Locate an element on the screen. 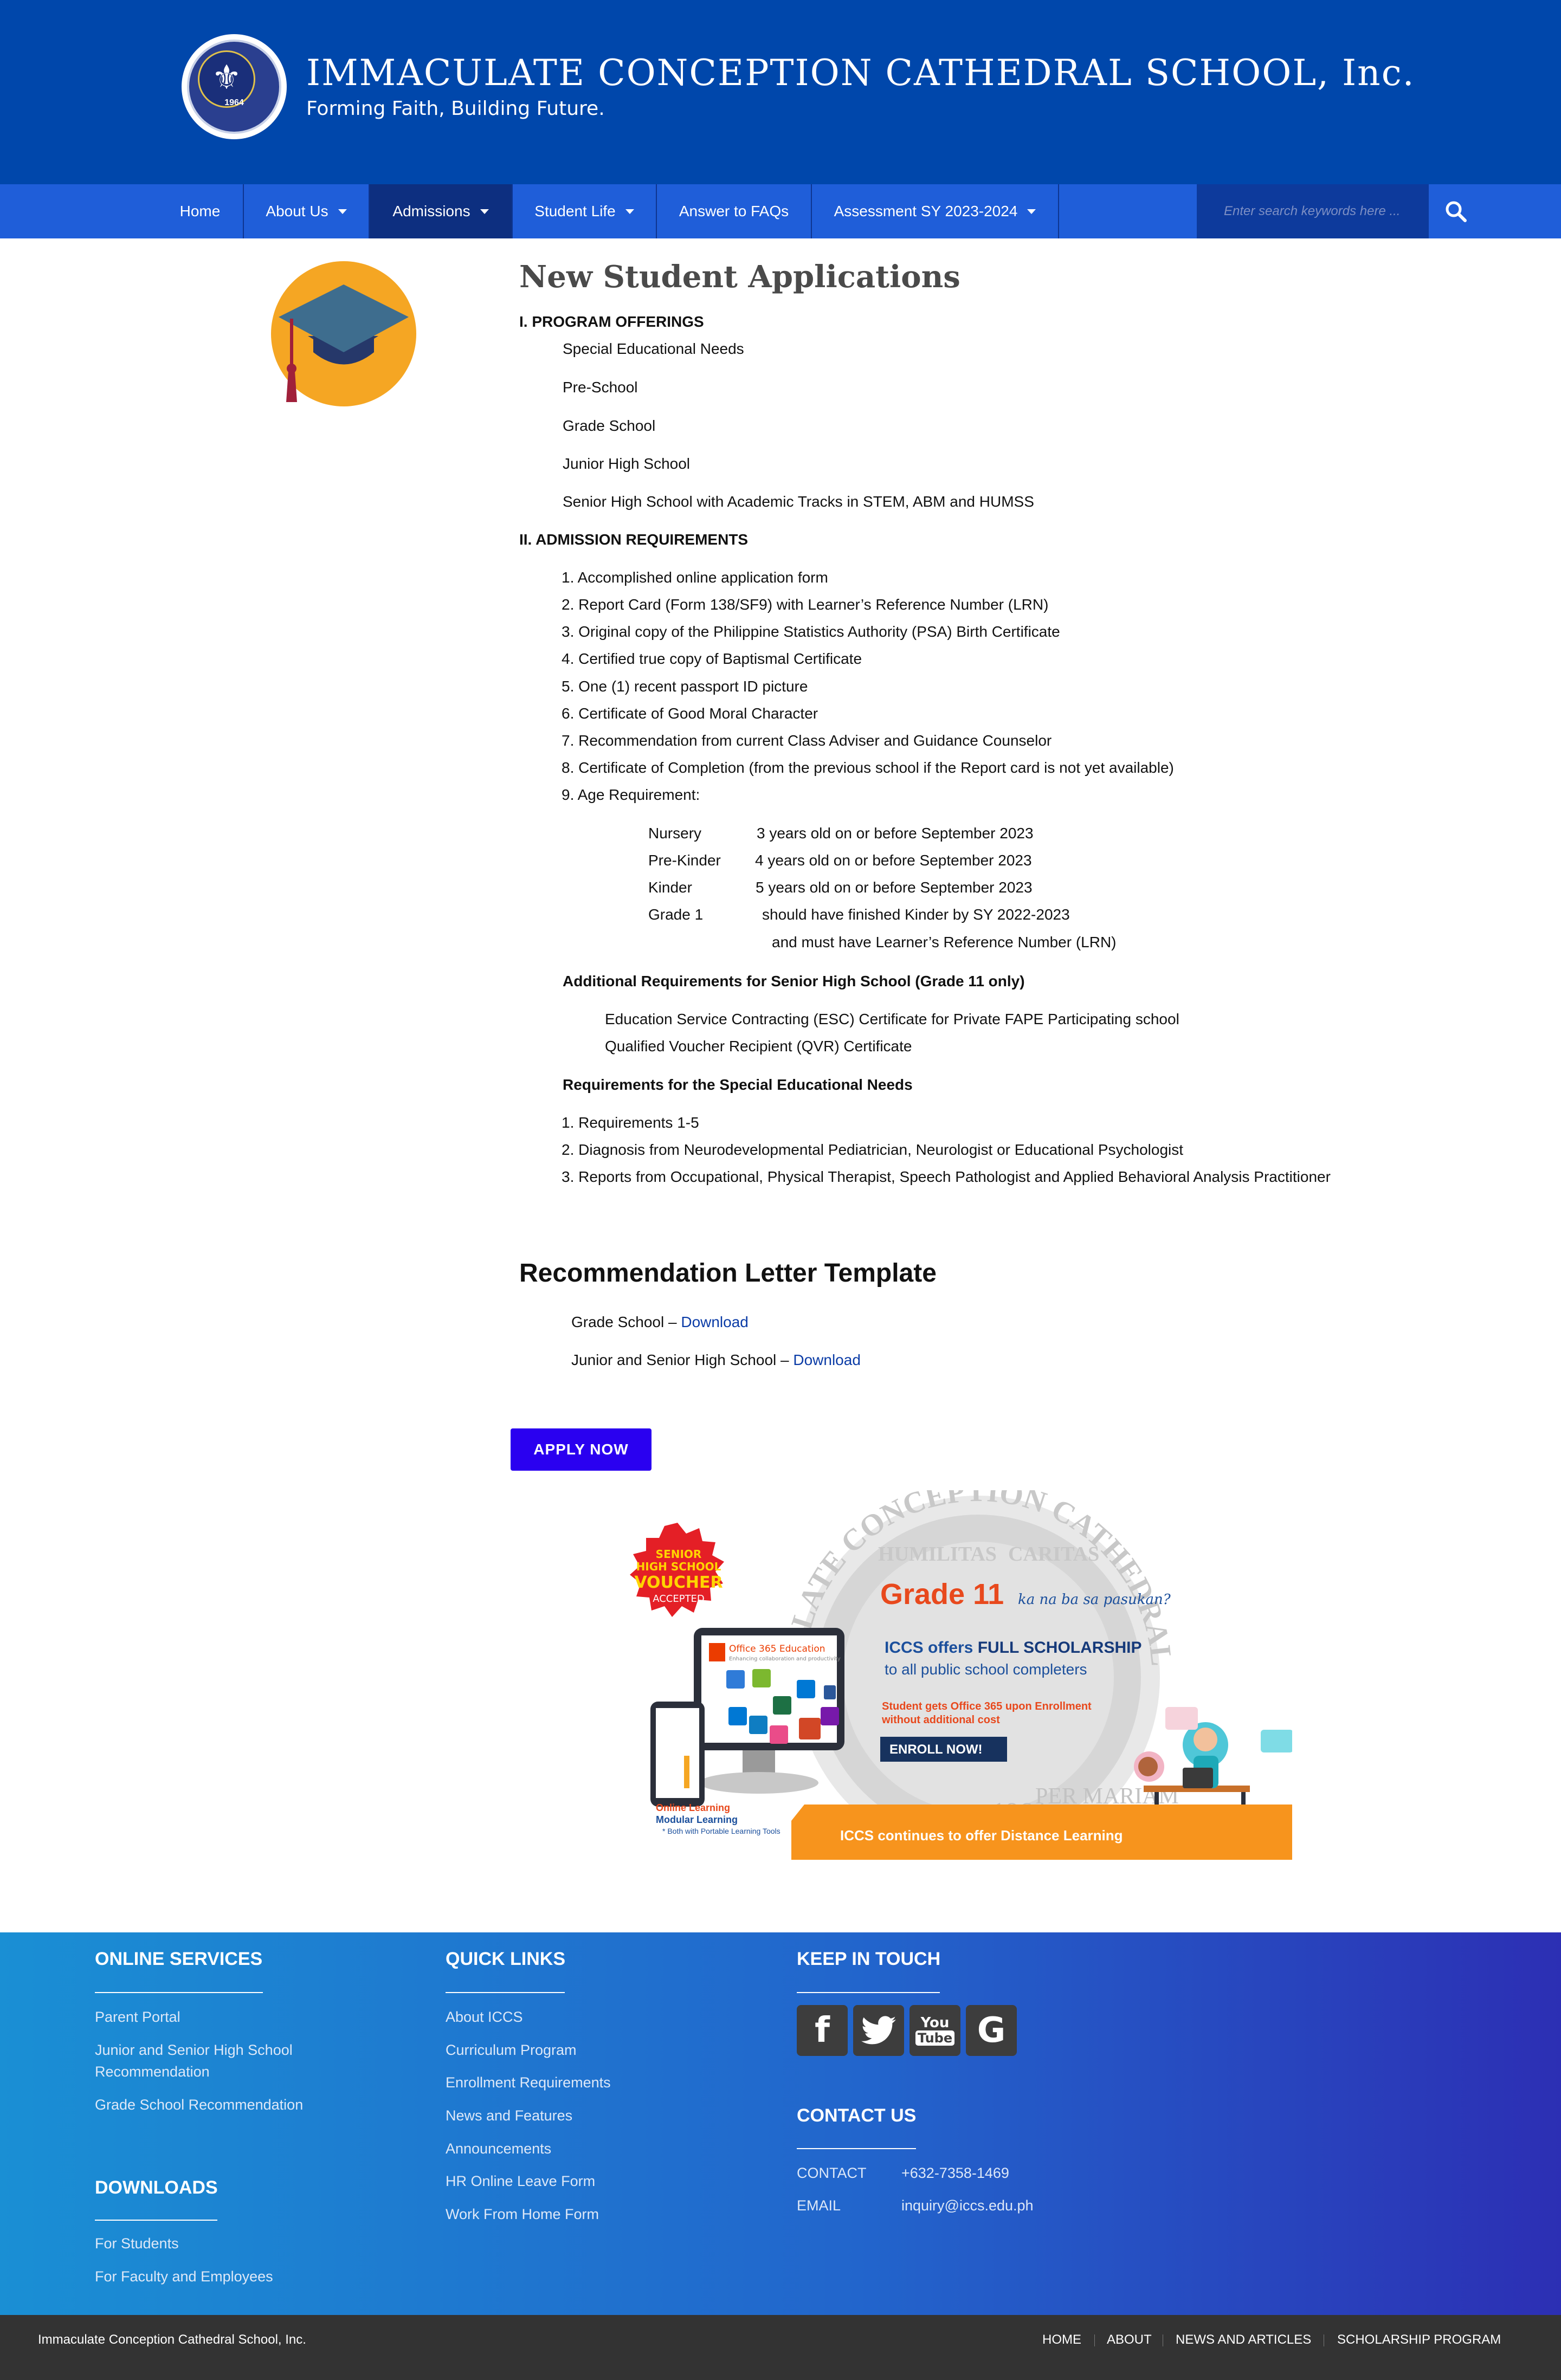  youtube-icon: You Tube is located at coordinates (934, 2030).